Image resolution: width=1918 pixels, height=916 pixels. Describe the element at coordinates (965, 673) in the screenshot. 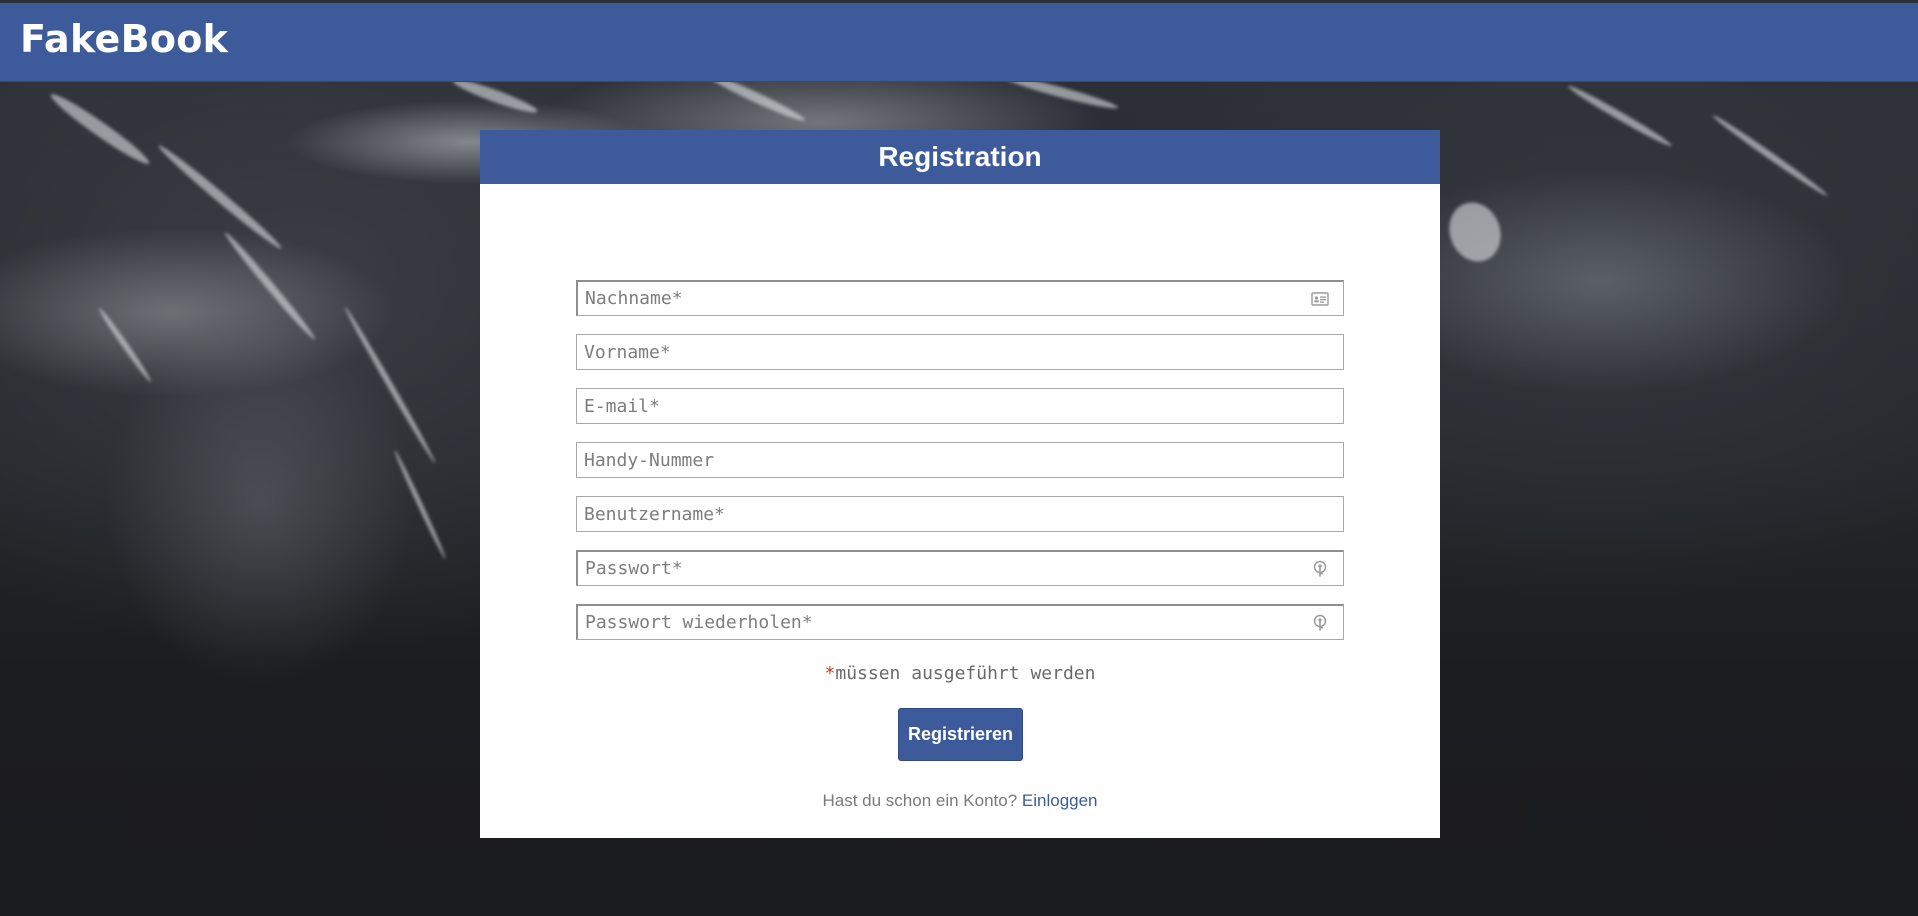

I see `required-note-text: müssen ausgeführt werden` at that location.